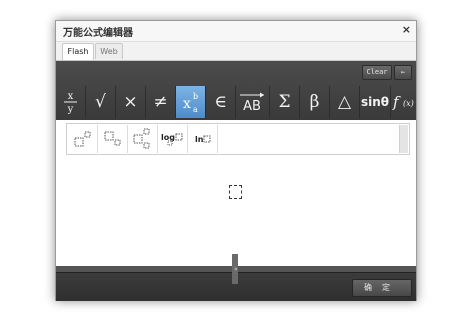  Describe the element at coordinates (195, 109) in the screenshot. I see `subsup-subscript: a` at that location.